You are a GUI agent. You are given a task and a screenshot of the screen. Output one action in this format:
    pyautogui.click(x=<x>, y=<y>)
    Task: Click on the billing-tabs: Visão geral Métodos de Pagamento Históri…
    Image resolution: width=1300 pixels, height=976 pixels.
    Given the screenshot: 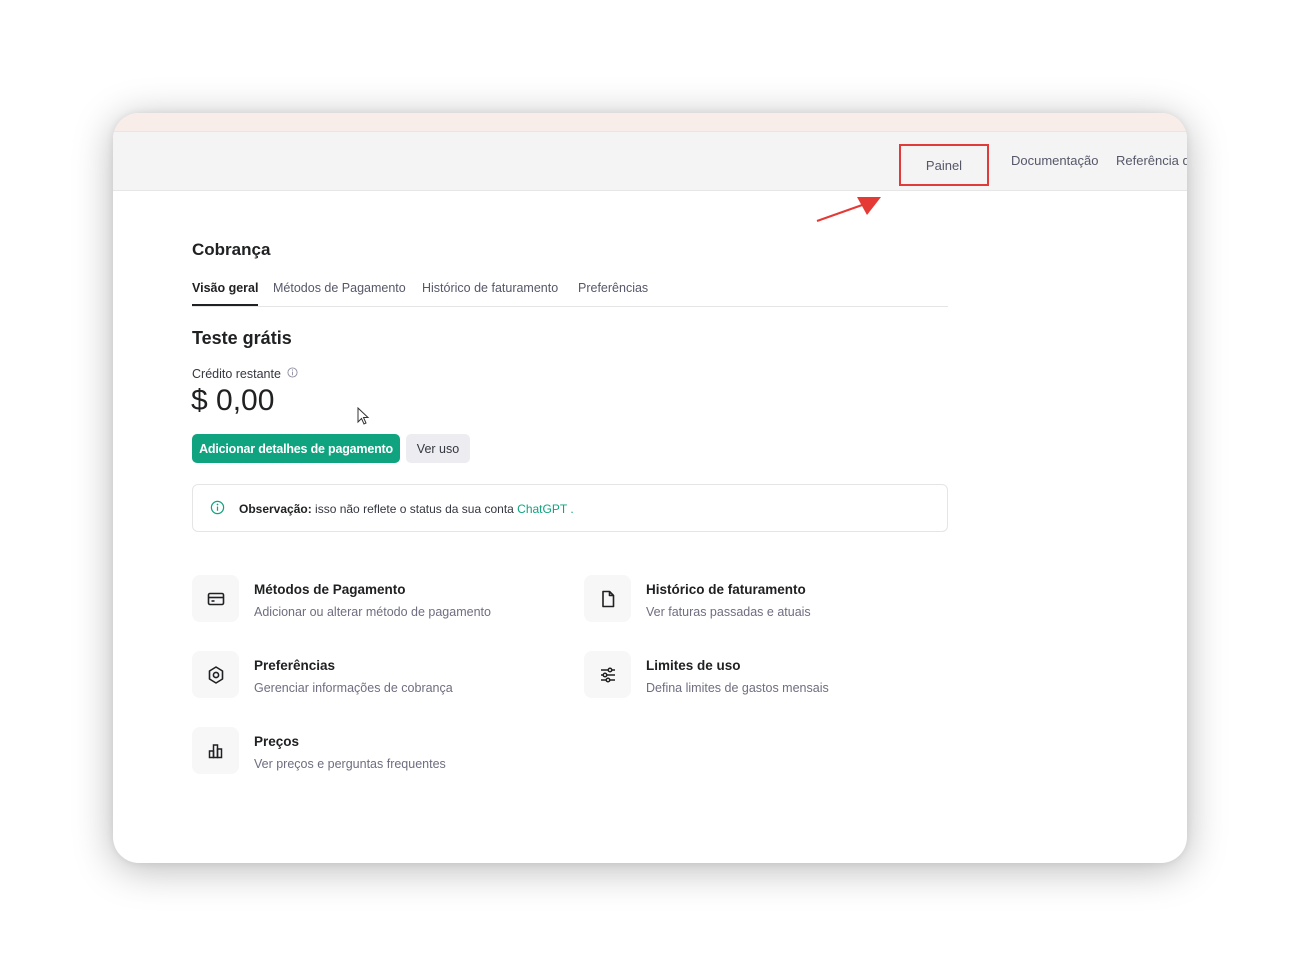 What is the action you would take?
    pyautogui.click(x=570, y=292)
    